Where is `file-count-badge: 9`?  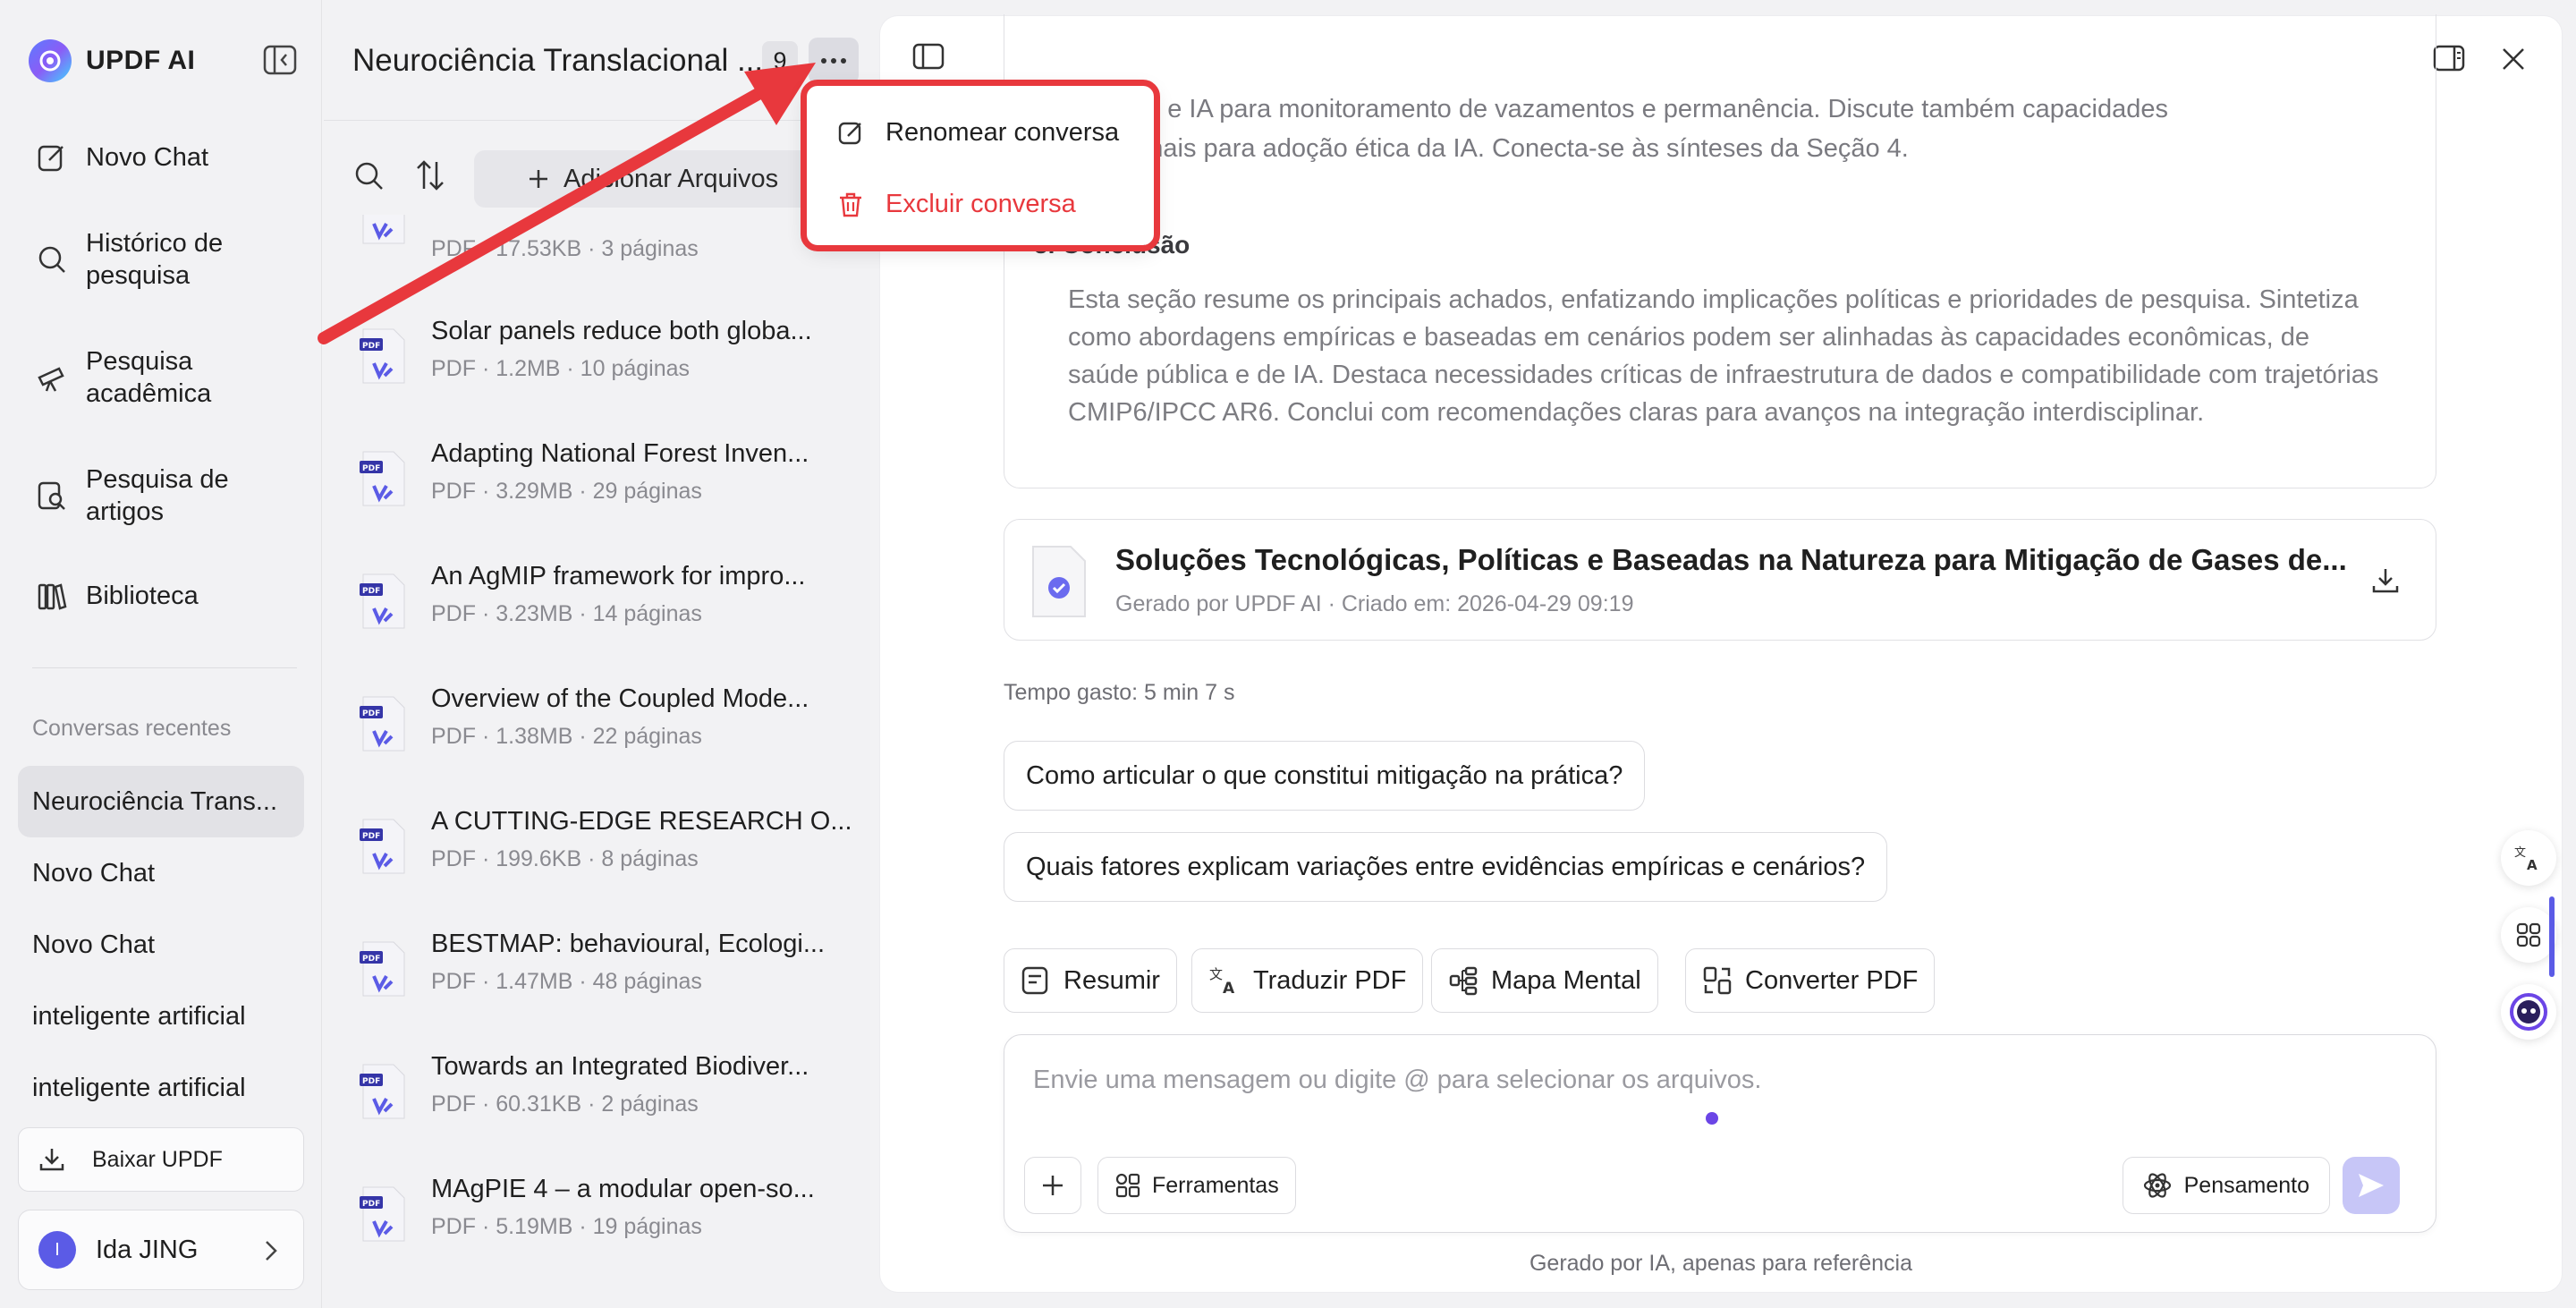 file-count-badge: 9 is located at coordinates (780, 61).